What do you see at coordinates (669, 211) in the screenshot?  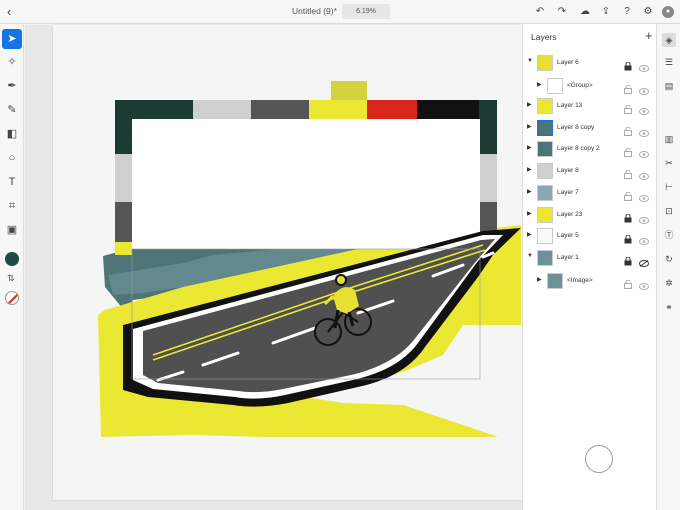 I see `transform-icon: ⊡` at bounding box center [669, 211].